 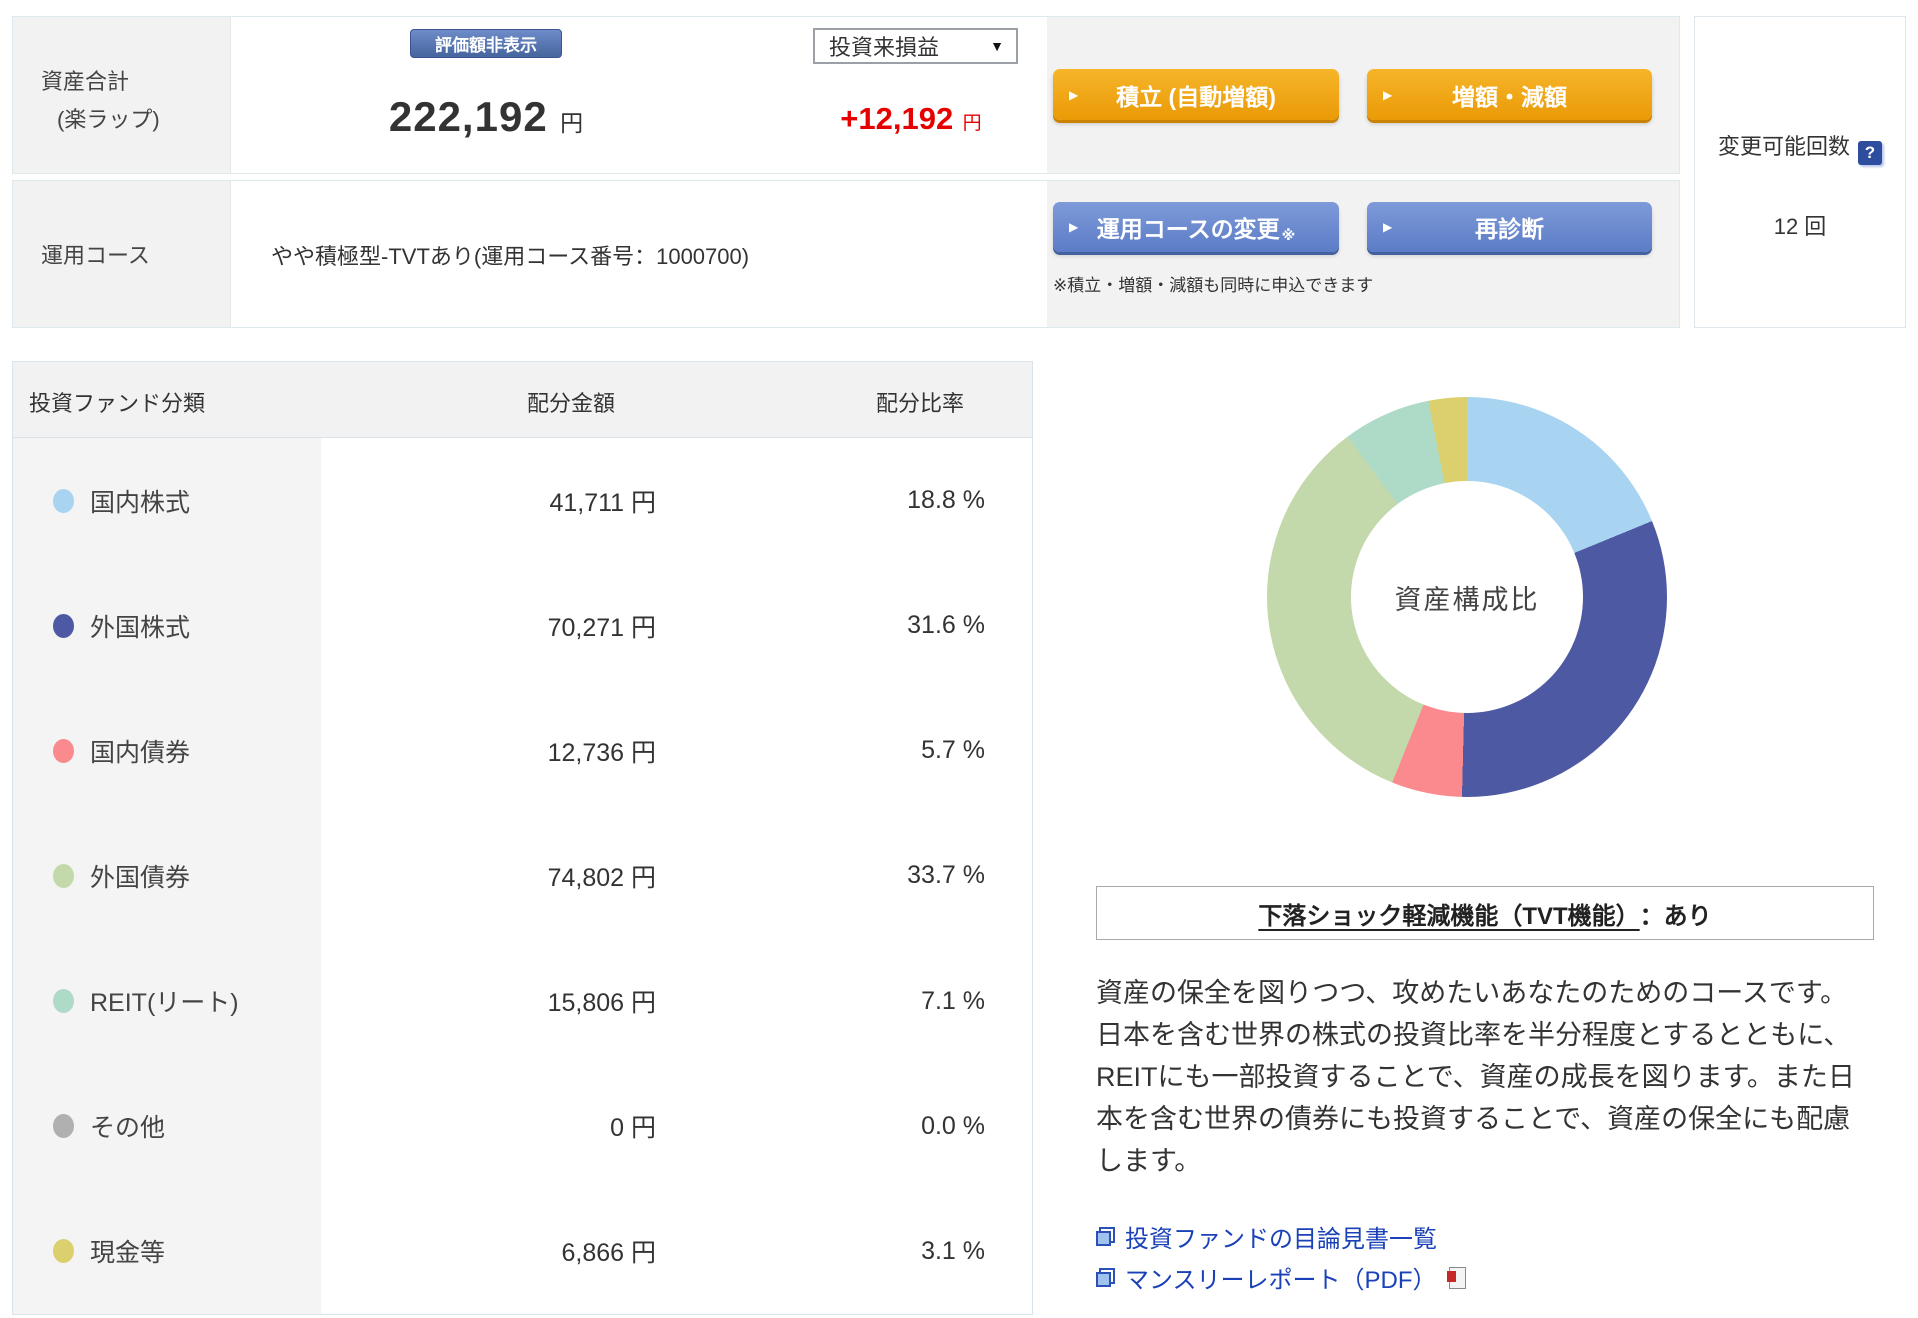 What do you see at coordinates (140, 627) in the screenshot?
I see `category-label: 外国株式` at bounding box center [140, 627].